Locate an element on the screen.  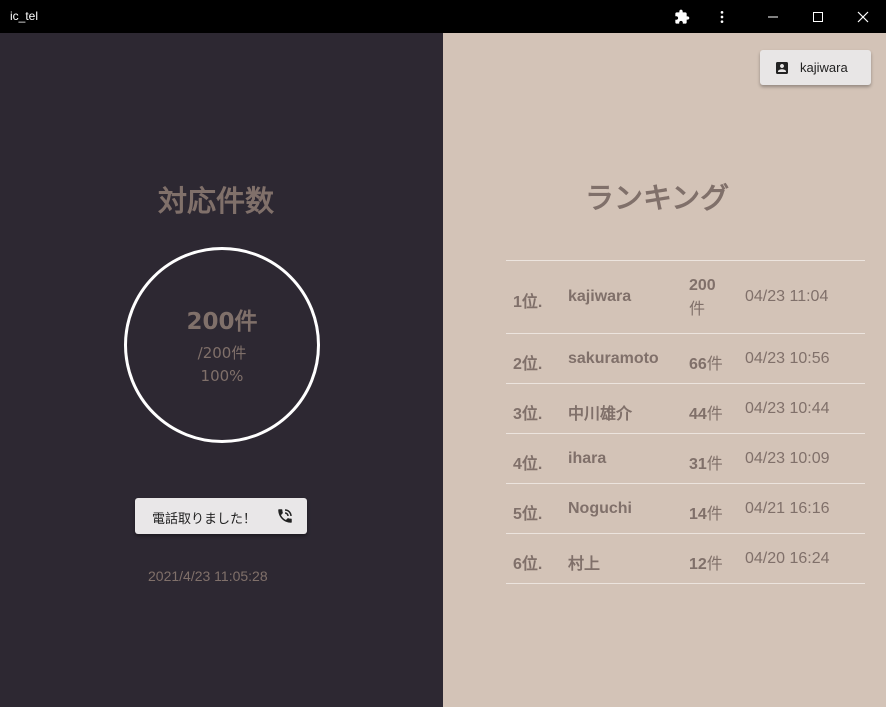
maximize-icon is located at coordinates (818, 16).